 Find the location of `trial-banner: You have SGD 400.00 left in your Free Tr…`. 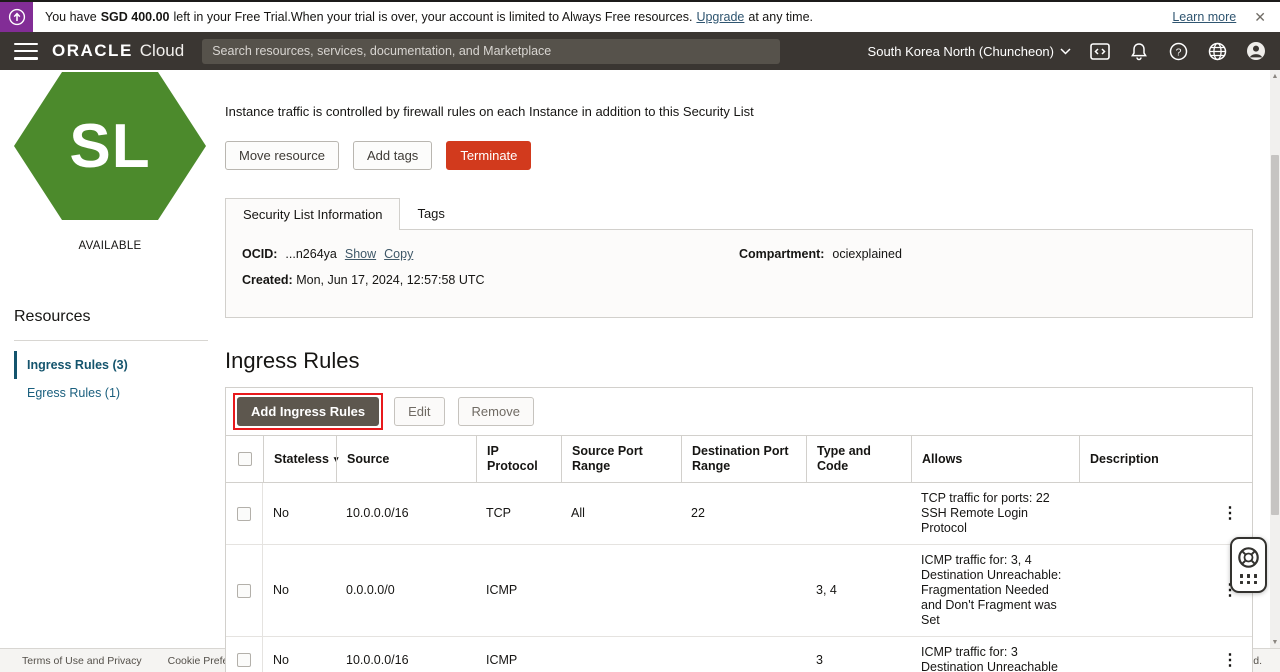

trial-banner: You have SGD 400.00 left in your Free Tr… is located at coordinates (640, 17).